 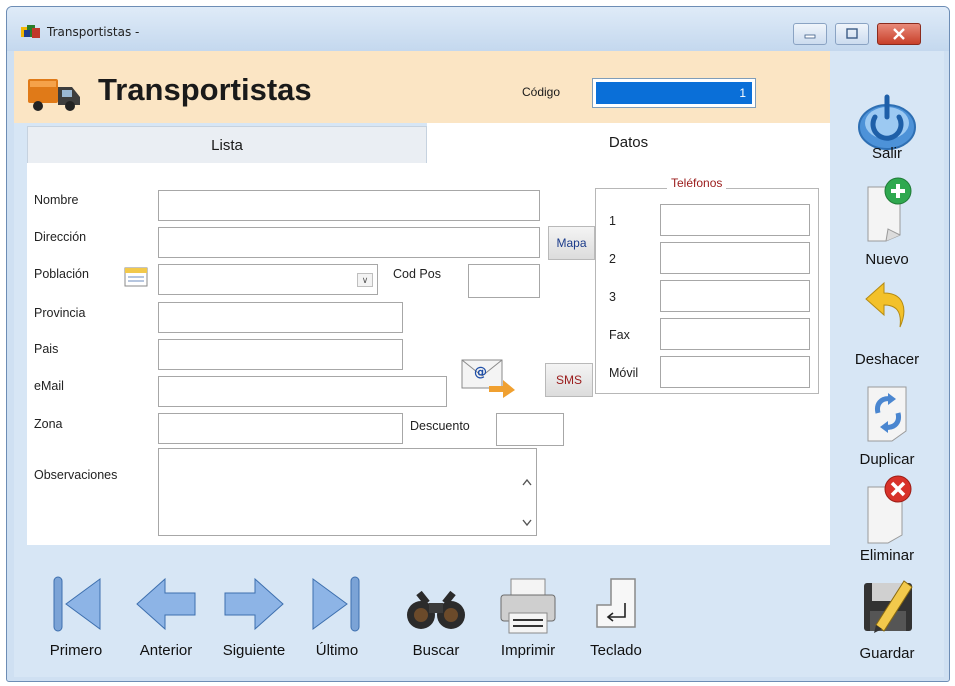 What do you see at coordinates (349, 205) in the screenshot?
I see `nombre-input` at bounding box center [349, 205].